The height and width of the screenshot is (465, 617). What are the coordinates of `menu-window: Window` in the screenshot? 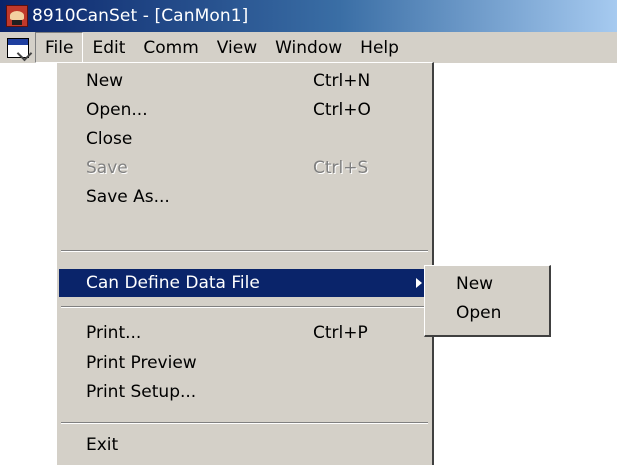 It's located at (308, 47).